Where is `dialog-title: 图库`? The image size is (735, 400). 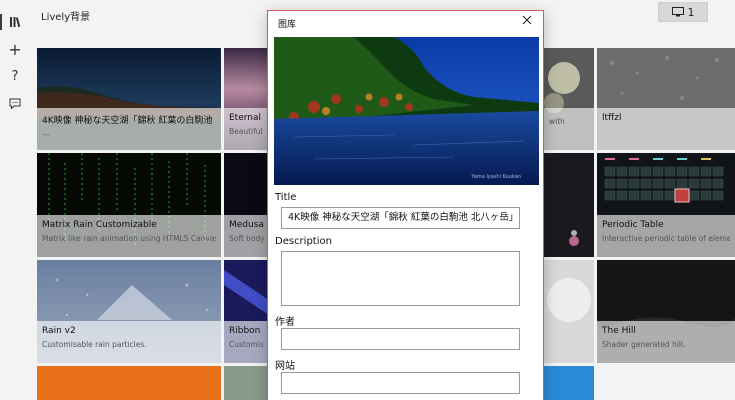
dialog-title: 图库 is located at coordinates (287, 25).